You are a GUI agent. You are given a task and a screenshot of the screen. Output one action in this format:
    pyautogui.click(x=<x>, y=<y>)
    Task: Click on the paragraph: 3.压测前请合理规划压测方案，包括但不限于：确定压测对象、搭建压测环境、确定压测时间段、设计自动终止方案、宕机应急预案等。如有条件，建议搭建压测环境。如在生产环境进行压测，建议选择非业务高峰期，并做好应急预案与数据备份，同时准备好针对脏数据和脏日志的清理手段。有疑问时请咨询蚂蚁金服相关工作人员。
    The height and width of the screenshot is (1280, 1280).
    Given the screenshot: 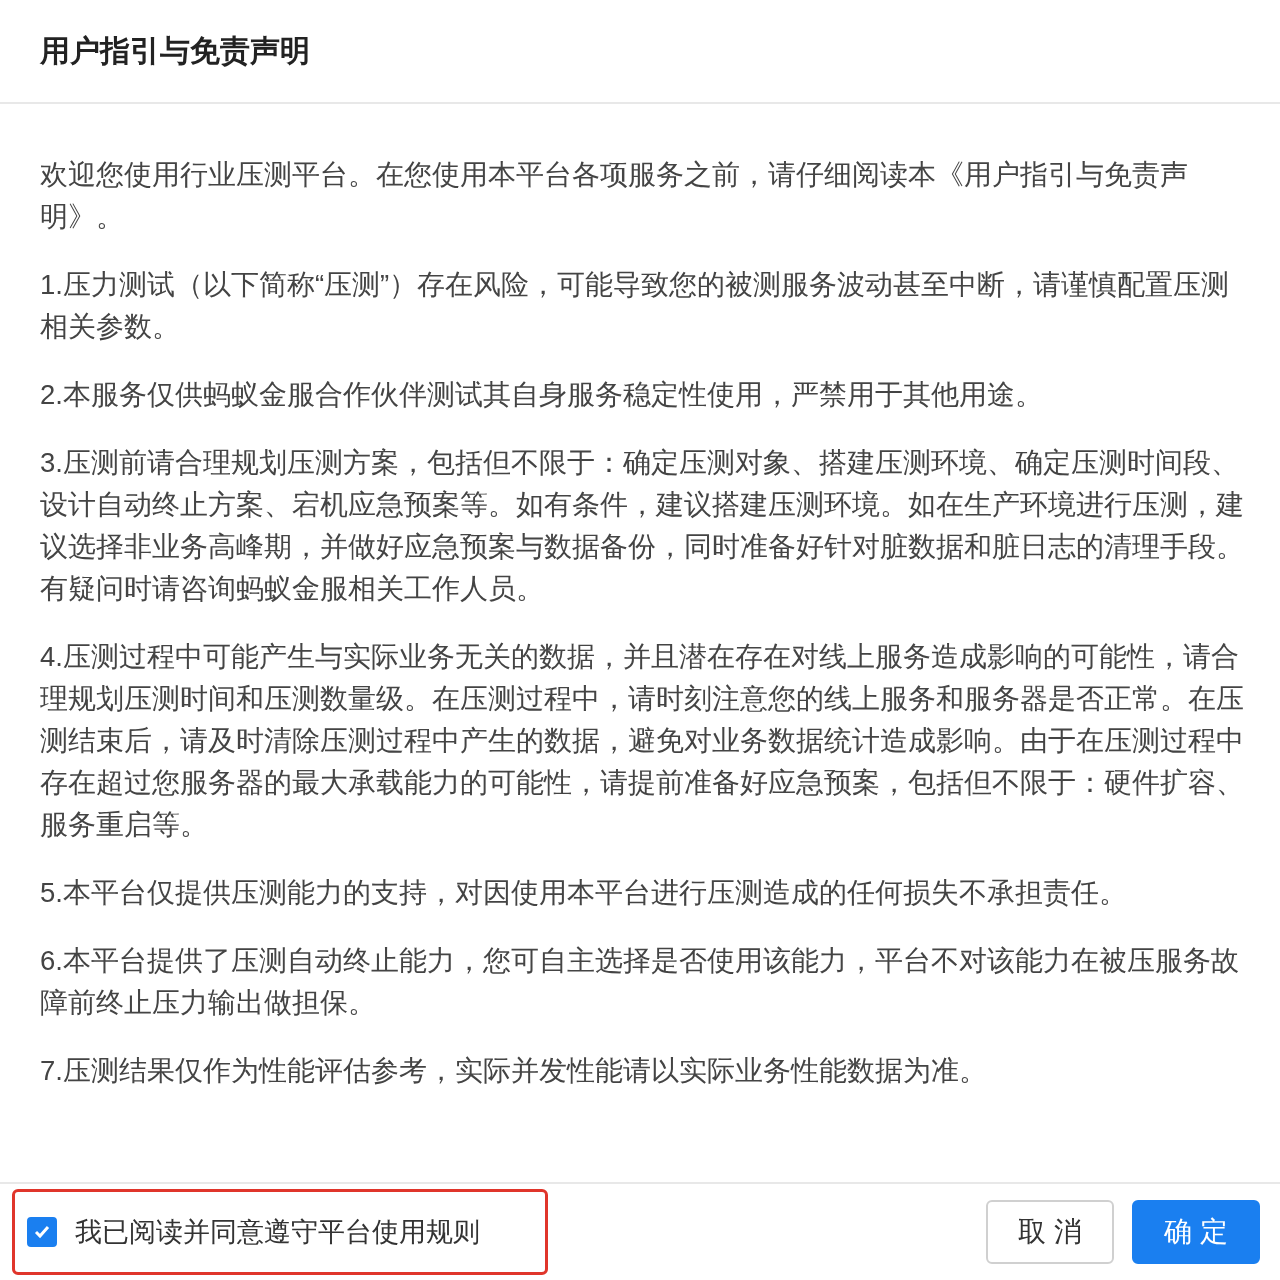 What is the action you would take?
    pyautogui.click(x=642, y=526)
    